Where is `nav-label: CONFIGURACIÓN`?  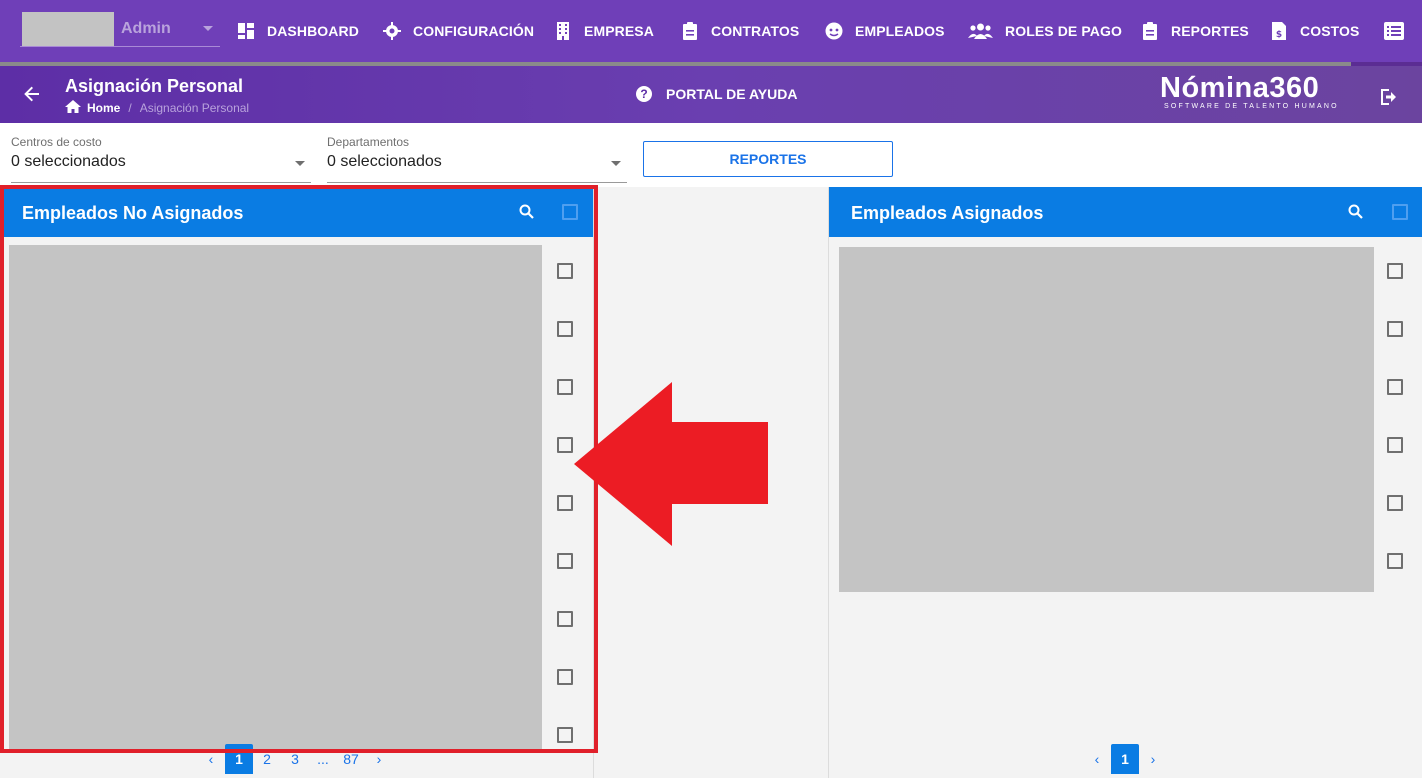 nav-label: CONFIGURACIÓN is located at coordinates (474, 31).